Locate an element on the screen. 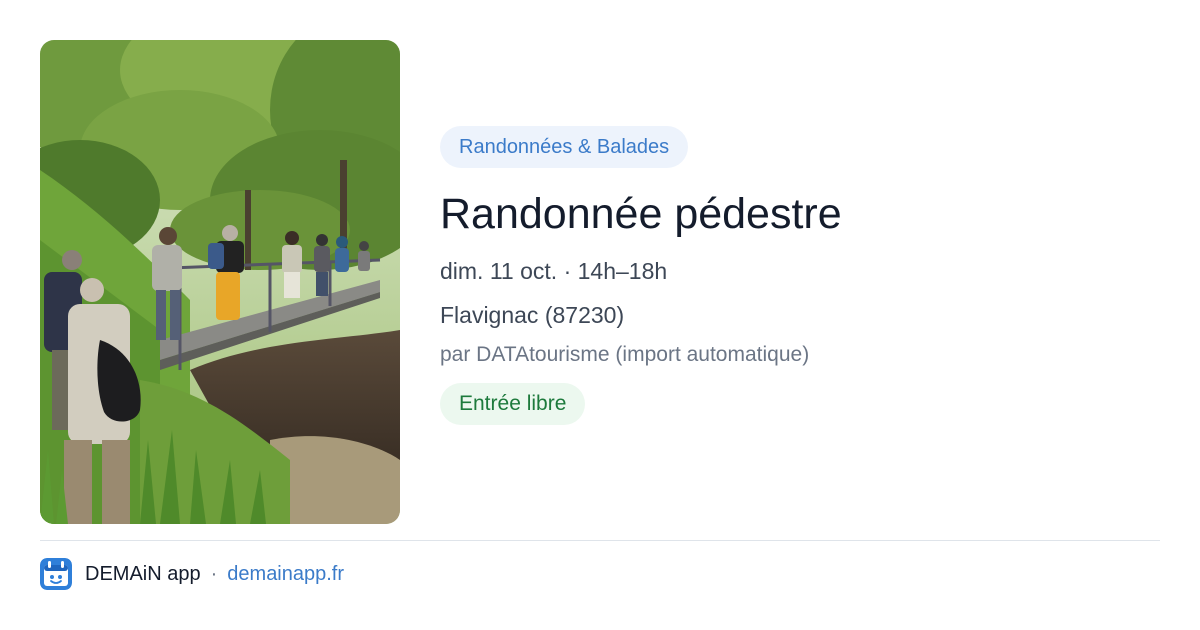 The image size is (1200, 630). footer-divider is located at coordinates (600, 540).